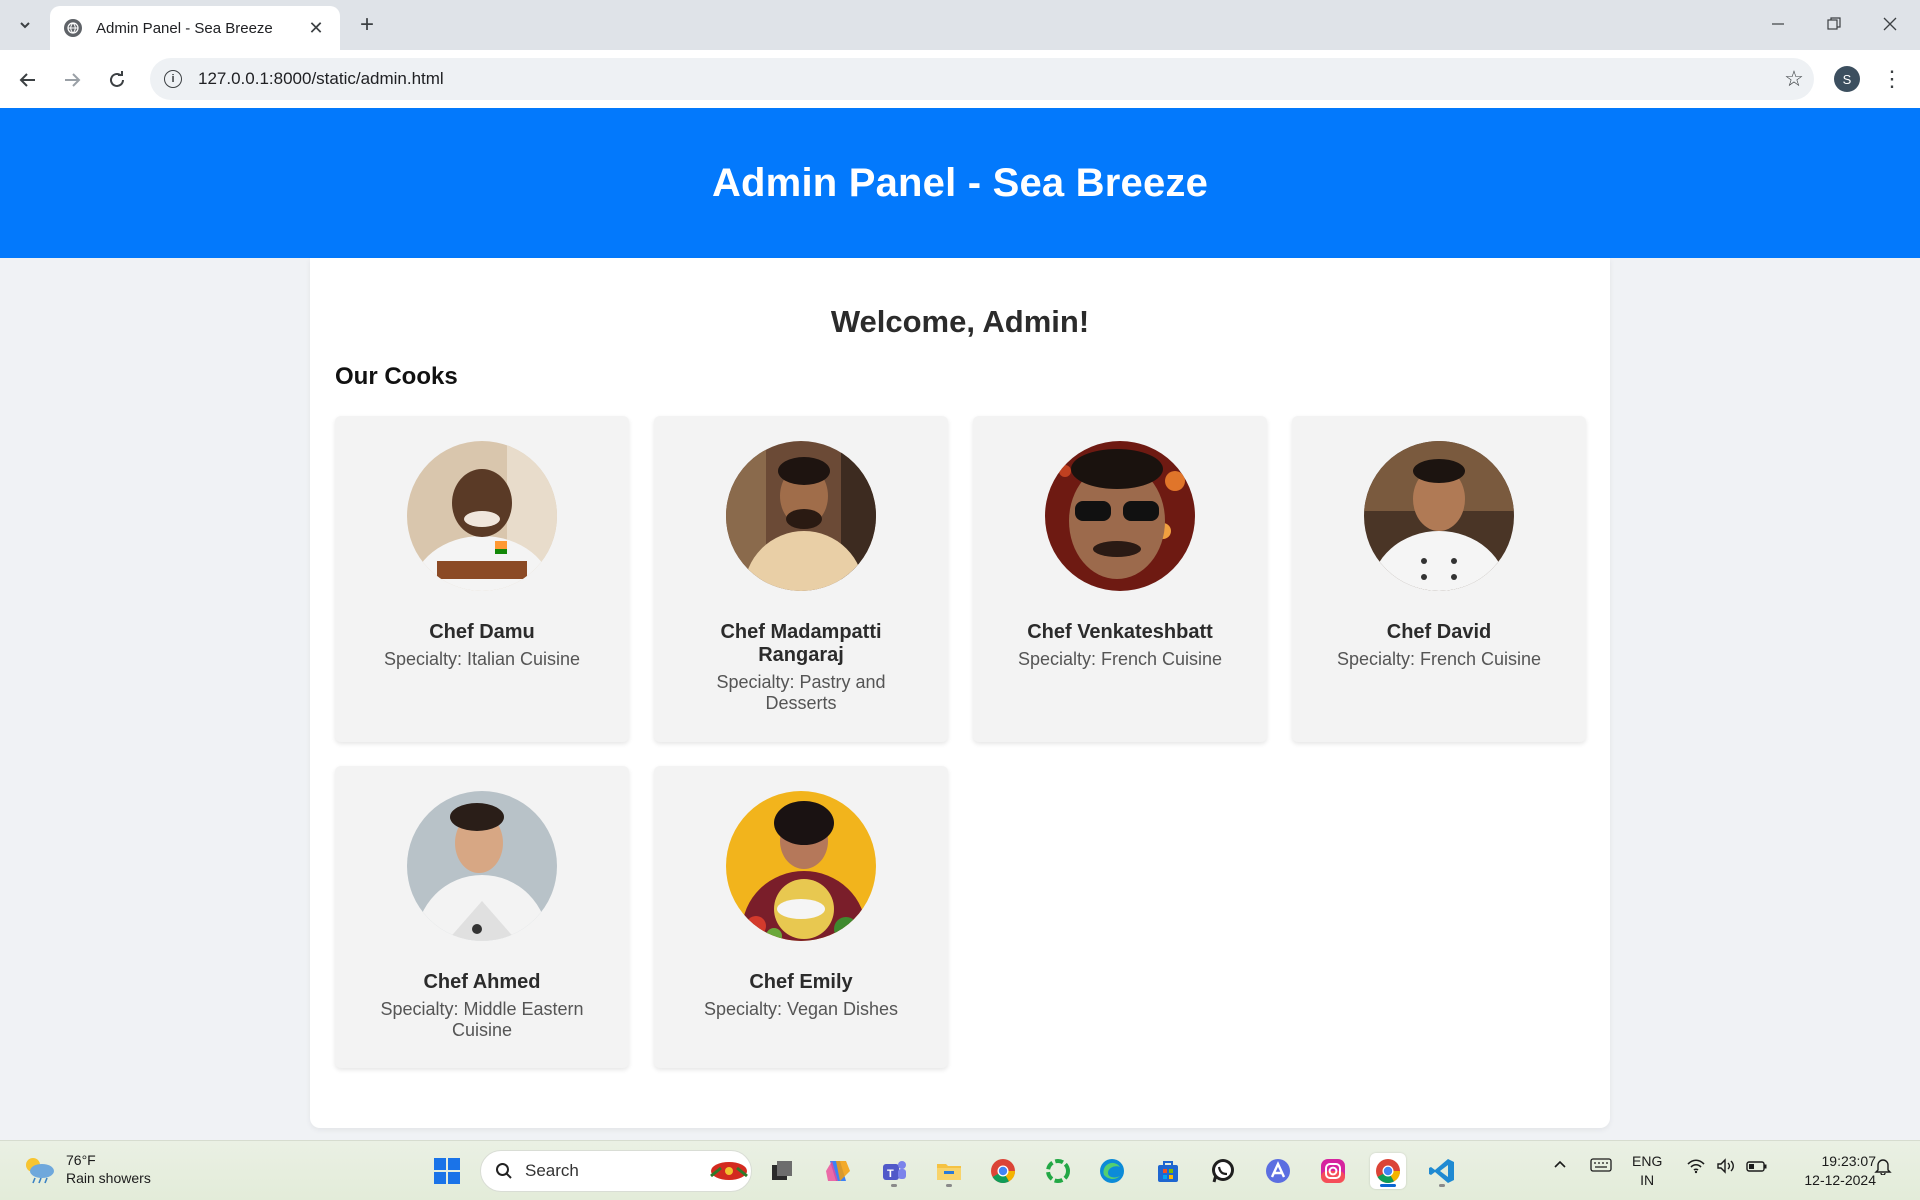 This screenshot has width=1920, height=1200. I want to click on rain-cloud-icon, so click(40, 1171).